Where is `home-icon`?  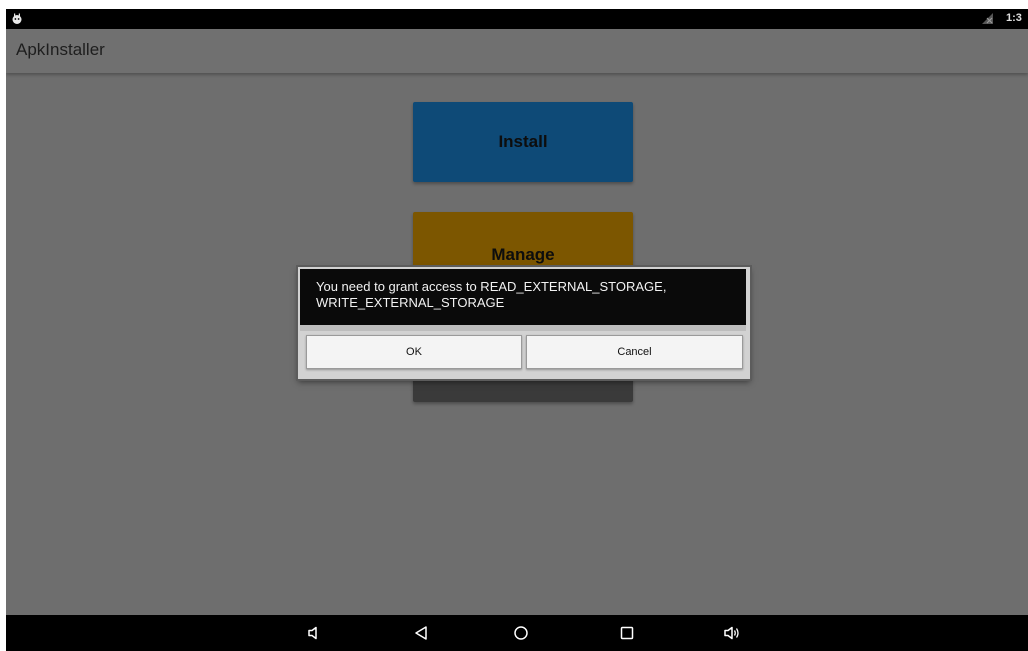 home-icon is located at coordinates (521, 633).